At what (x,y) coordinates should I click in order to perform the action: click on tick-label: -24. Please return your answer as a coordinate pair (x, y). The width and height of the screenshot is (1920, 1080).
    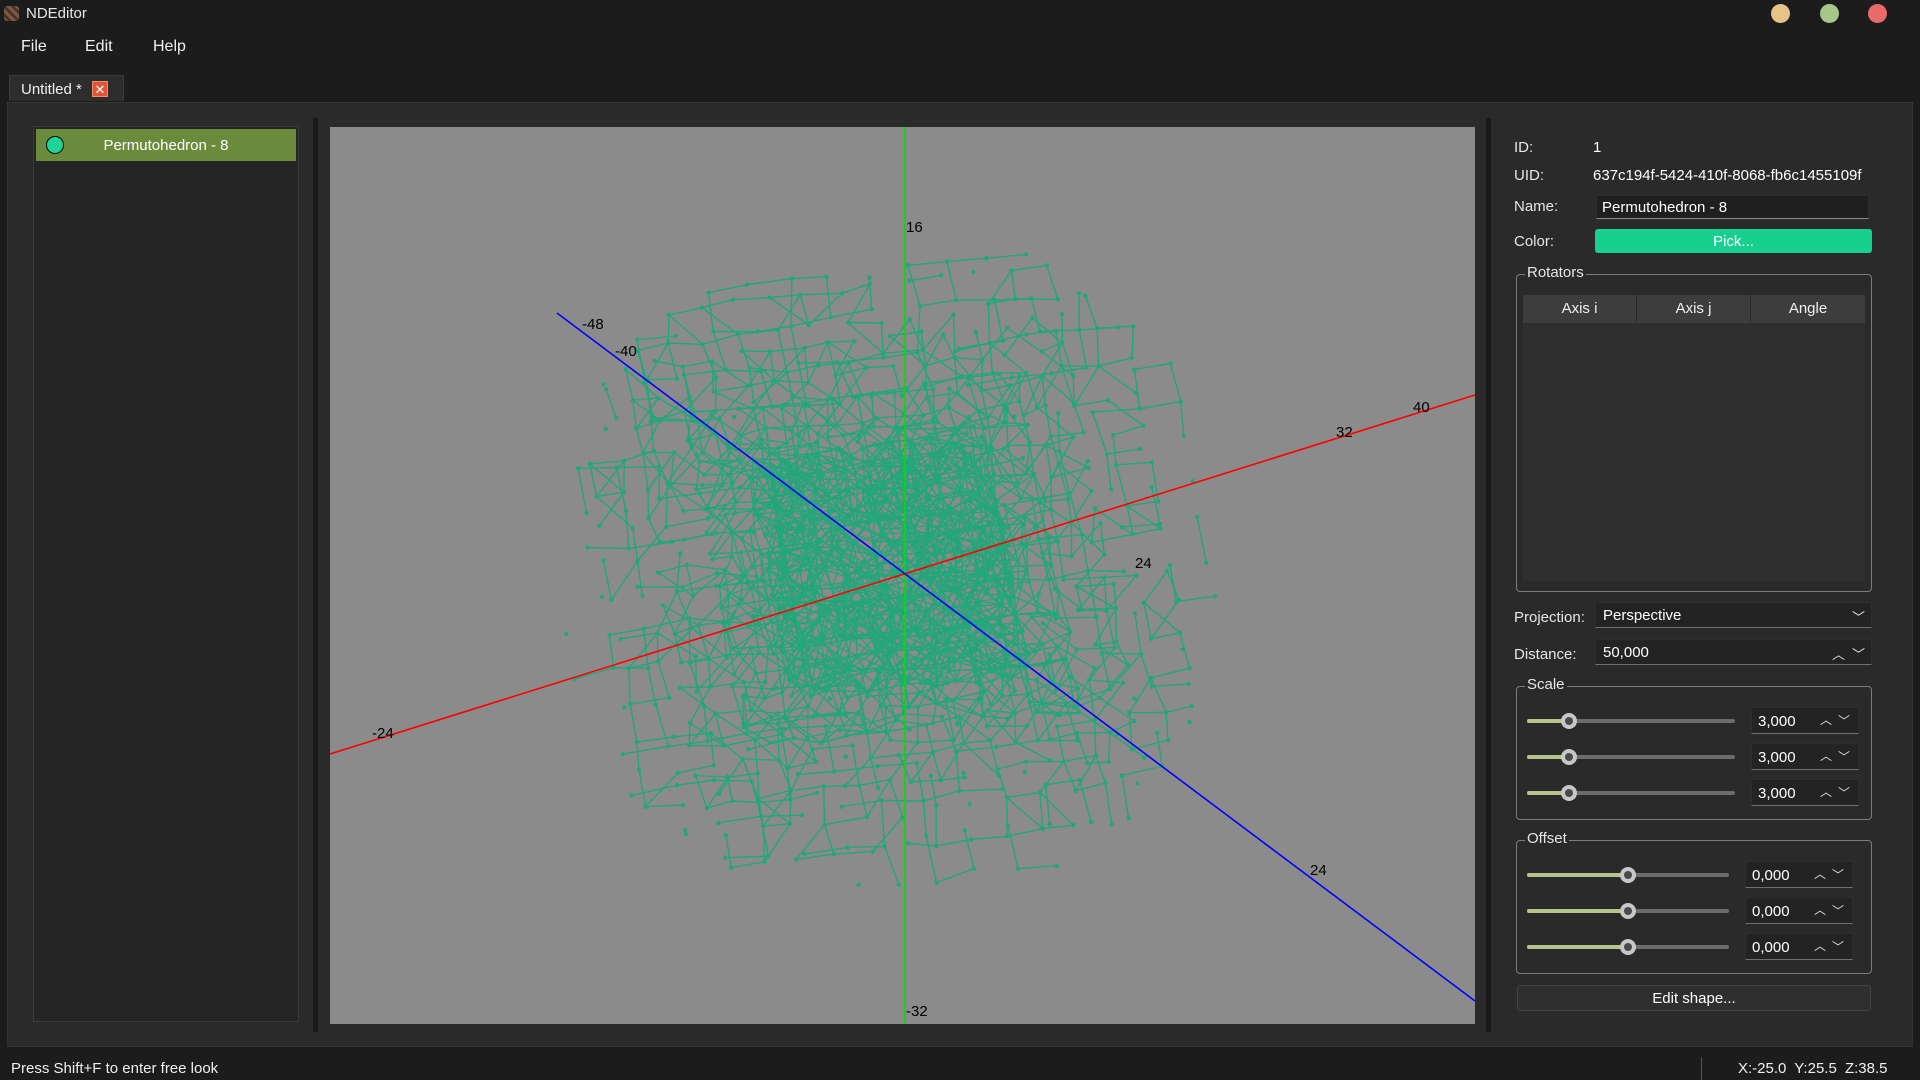
    Looking at the image, I should click on (383, 733).